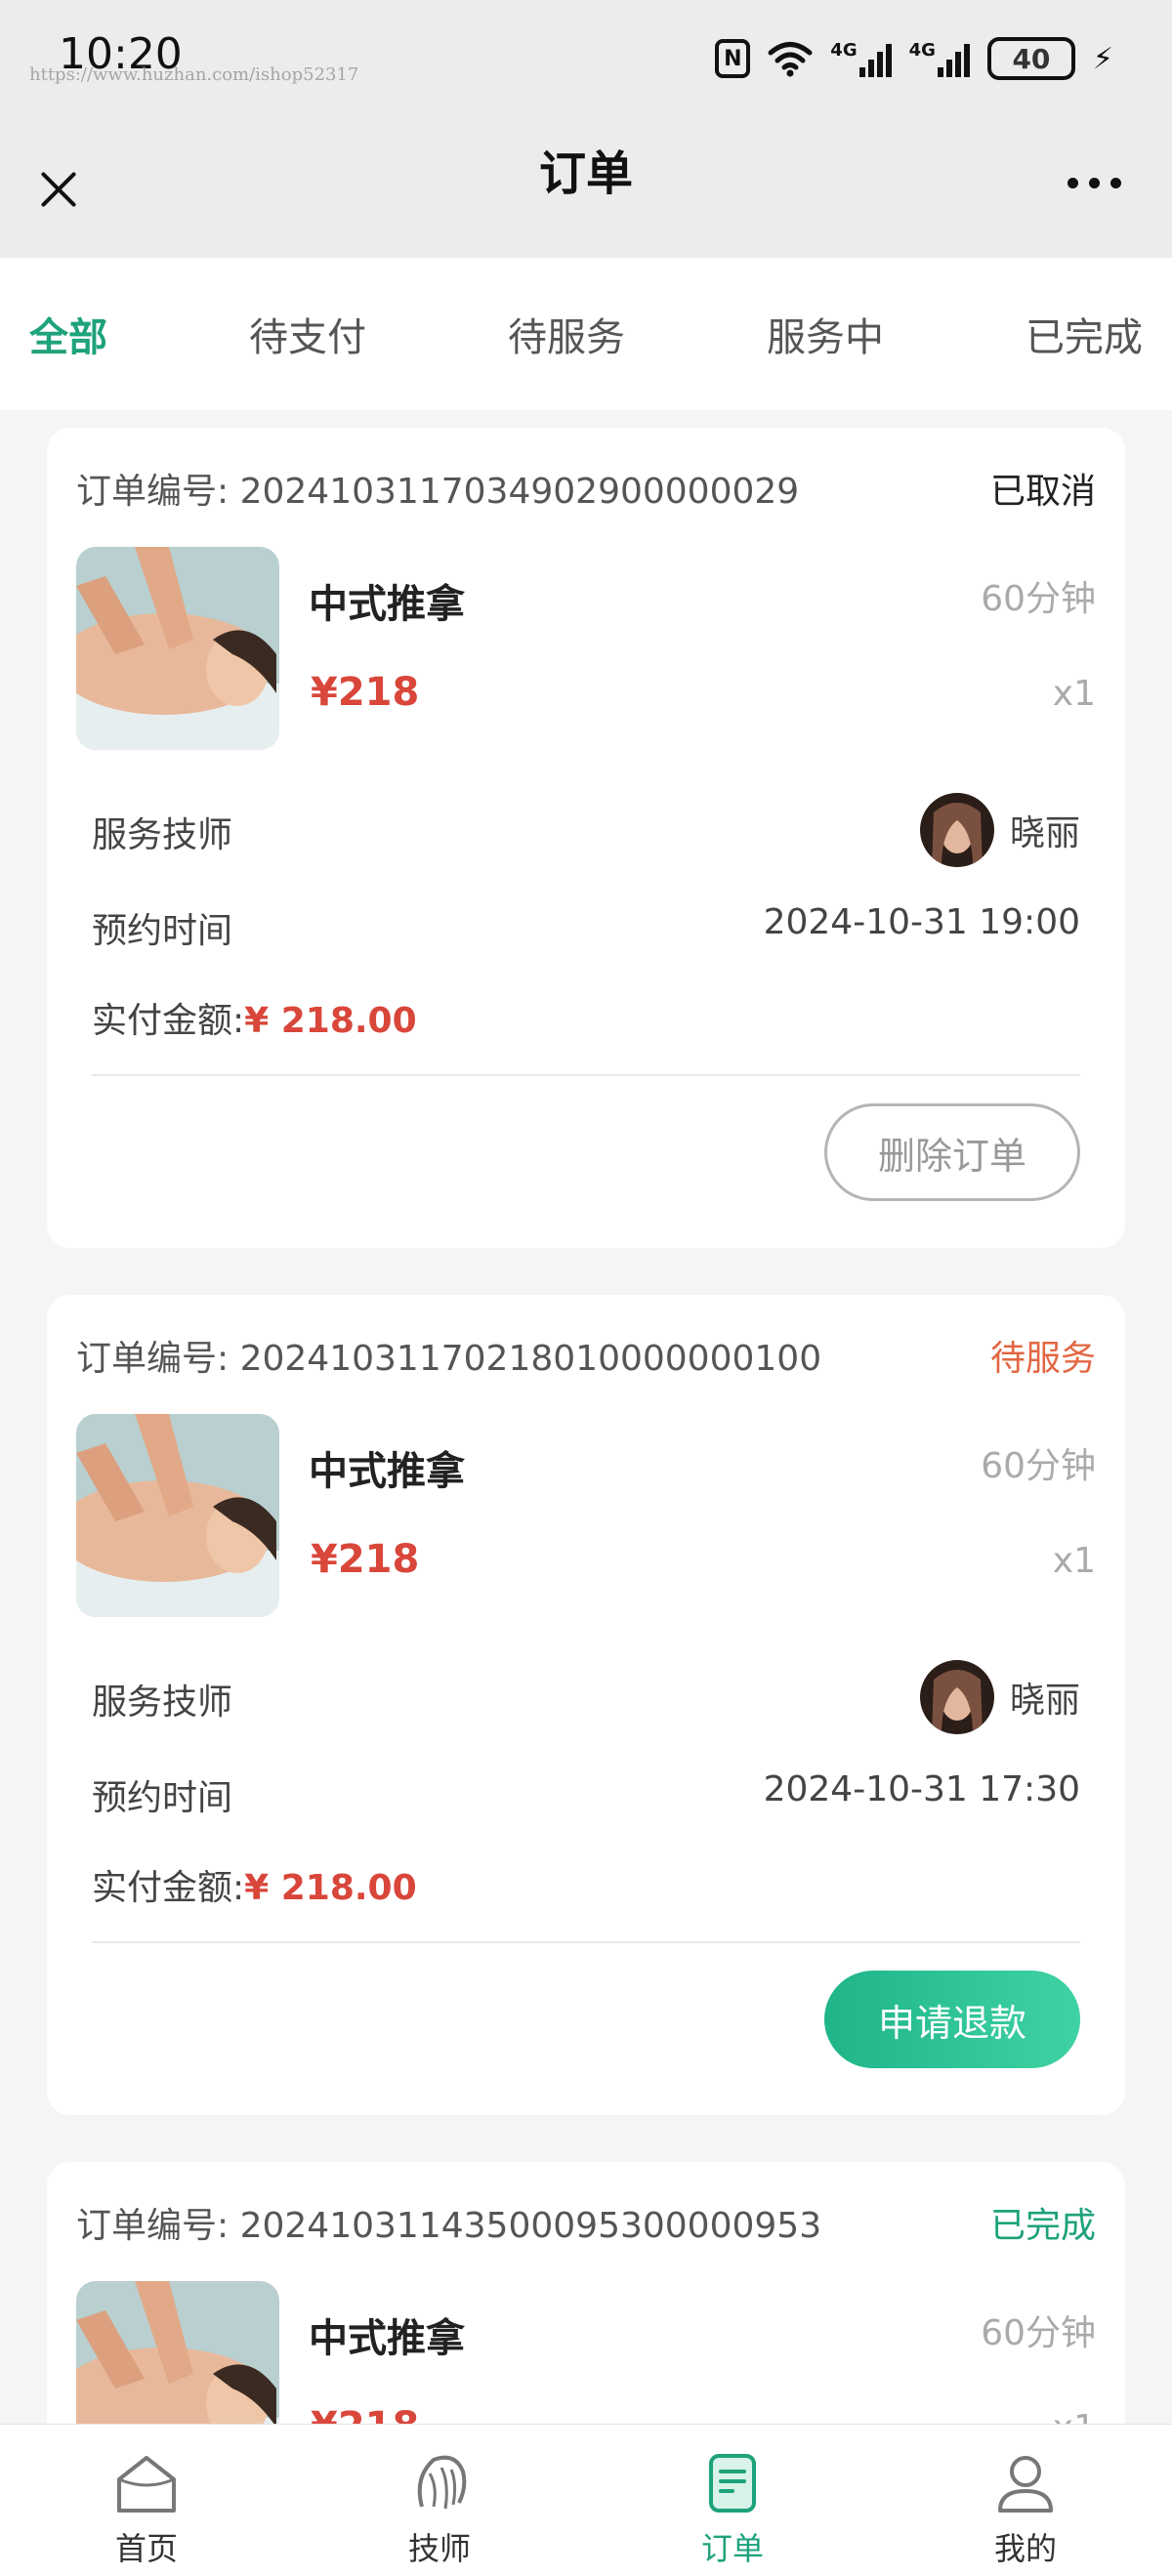 This screenshot has width=1172, height=2576. Describe the element at coordinates (439, 2548) in the screenshot. I see `bottom-tab-label: 技师` at that location.